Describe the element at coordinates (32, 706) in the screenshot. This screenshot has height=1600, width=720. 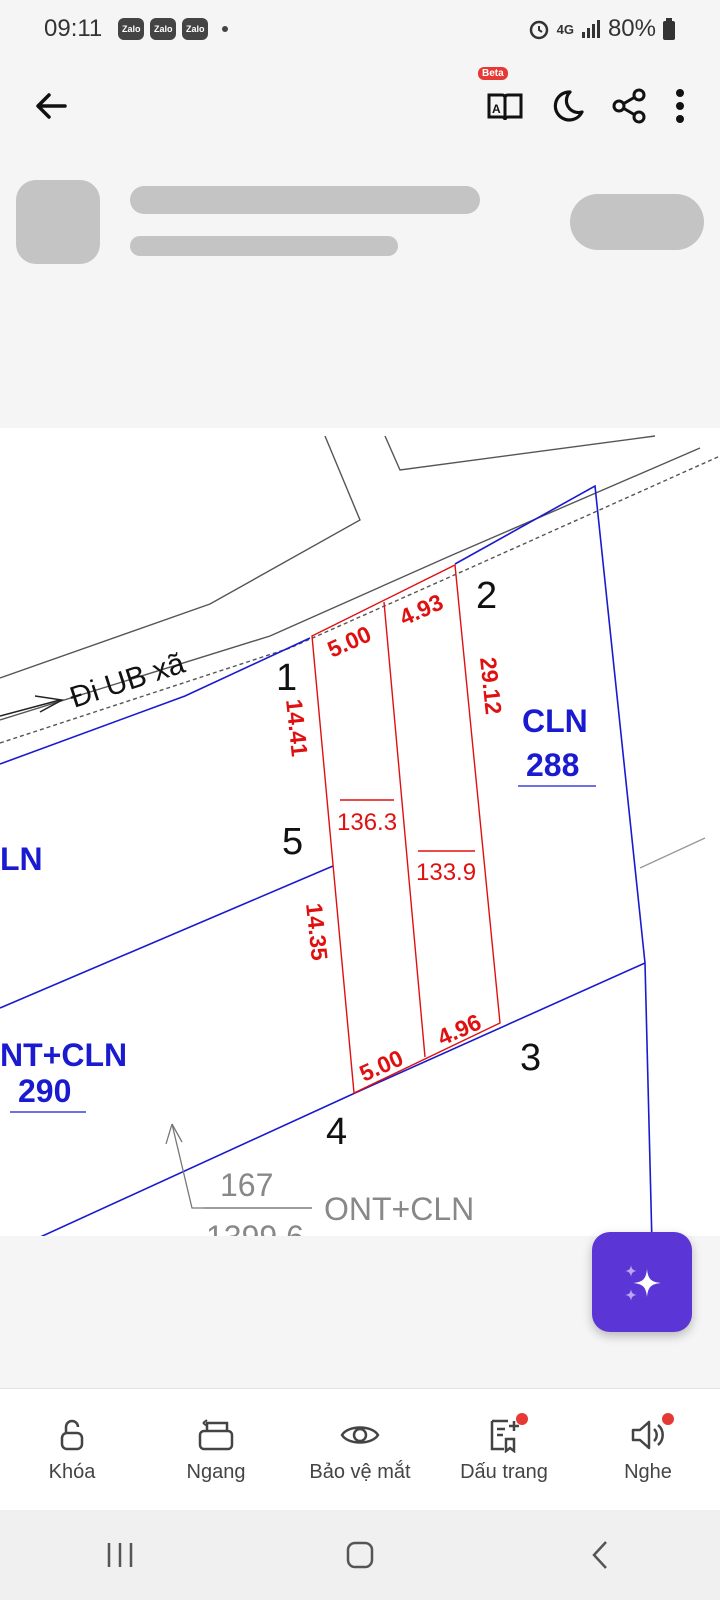
I see `road-direction-arrow` at that location.